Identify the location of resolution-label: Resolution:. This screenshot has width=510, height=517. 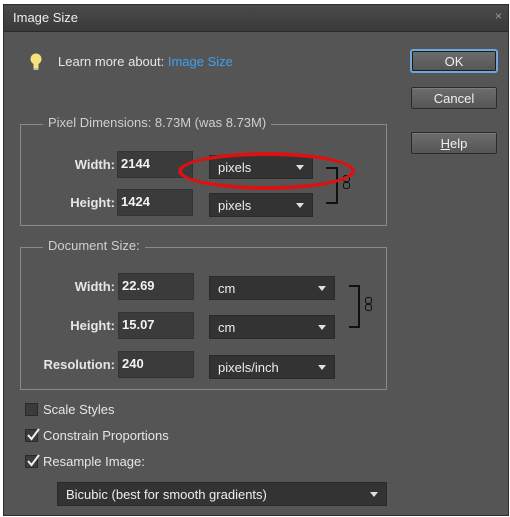
(79, 364).